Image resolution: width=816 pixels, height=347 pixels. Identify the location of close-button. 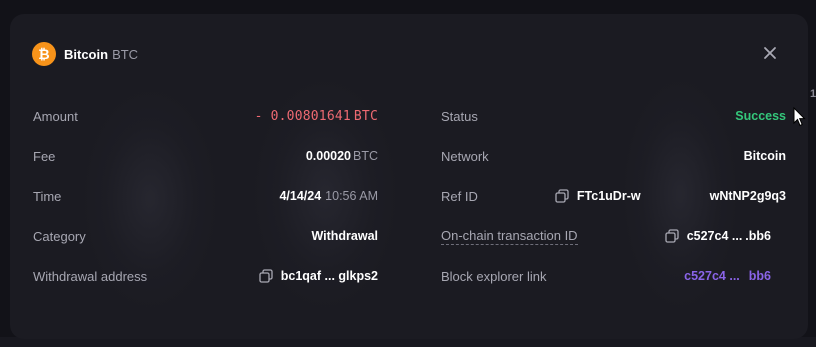
(770, 53).